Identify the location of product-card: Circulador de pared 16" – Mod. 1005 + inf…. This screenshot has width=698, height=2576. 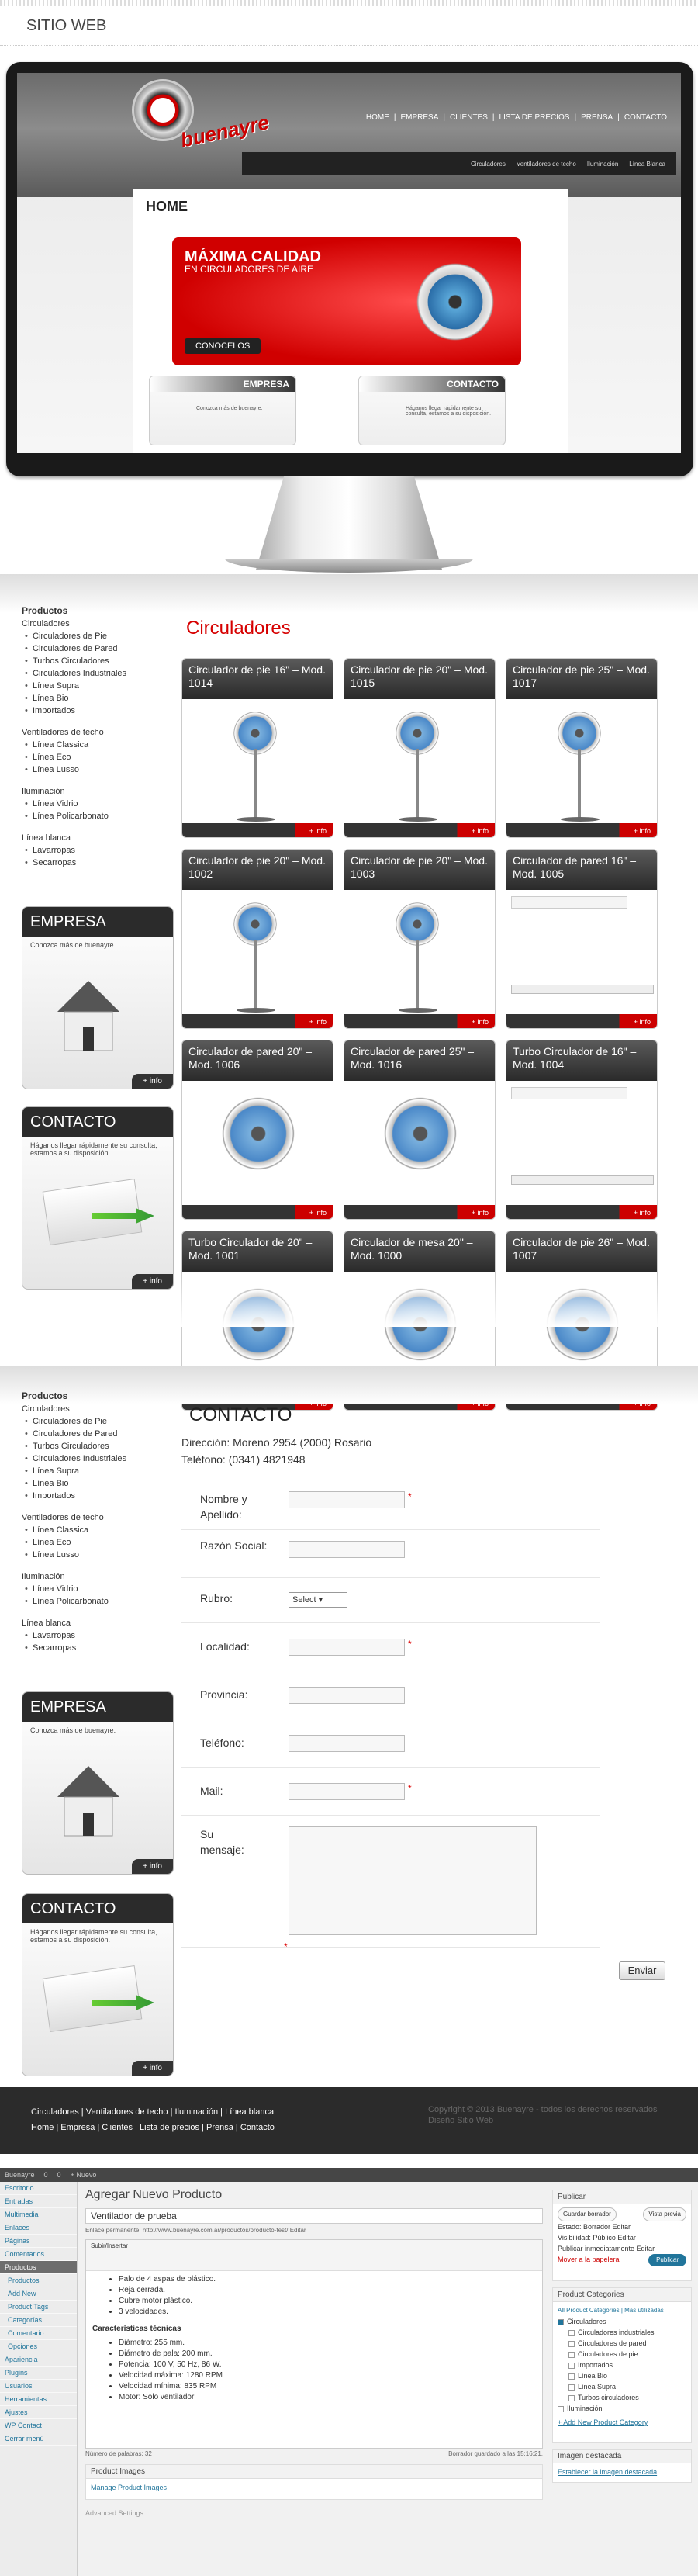
(582, 939).